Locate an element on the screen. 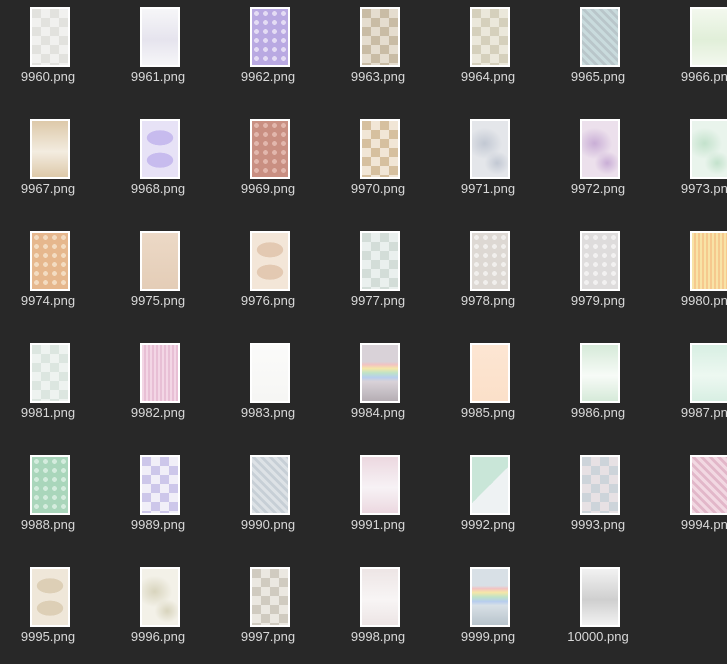 The image size is (727, 664). file-item: 9986.png is located at coordinates (600, 388).